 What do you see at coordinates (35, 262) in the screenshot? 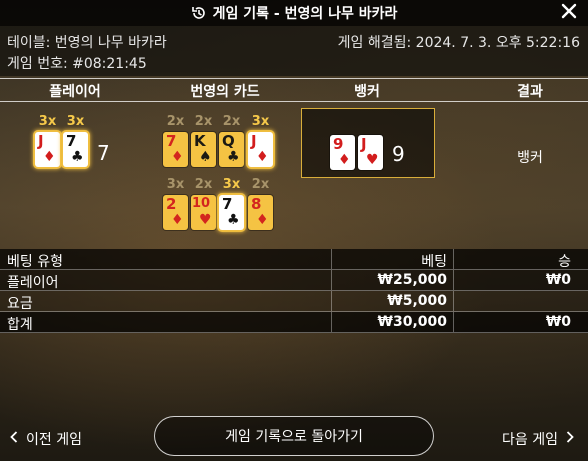
I see `header-bet-type: 베팅 유형` at bounding box center [35, 262].